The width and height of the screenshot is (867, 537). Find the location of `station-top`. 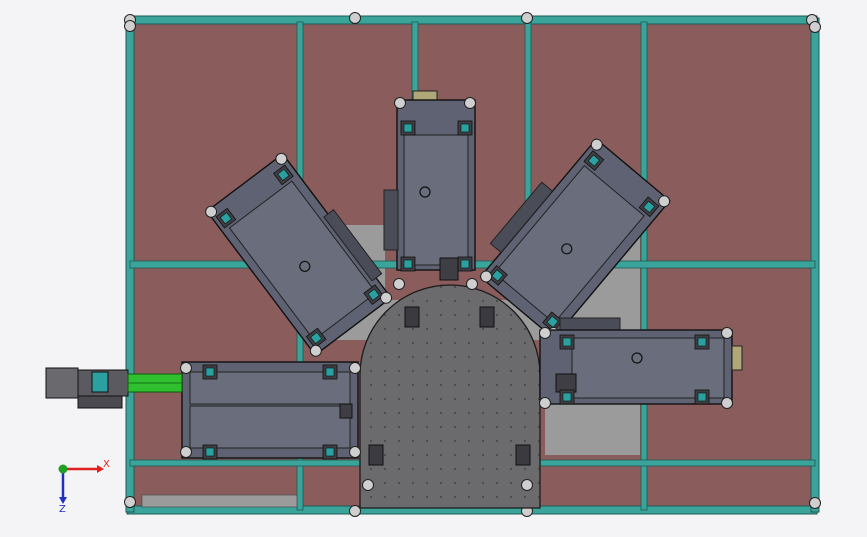

station-top is located at coordinates (430, 190).